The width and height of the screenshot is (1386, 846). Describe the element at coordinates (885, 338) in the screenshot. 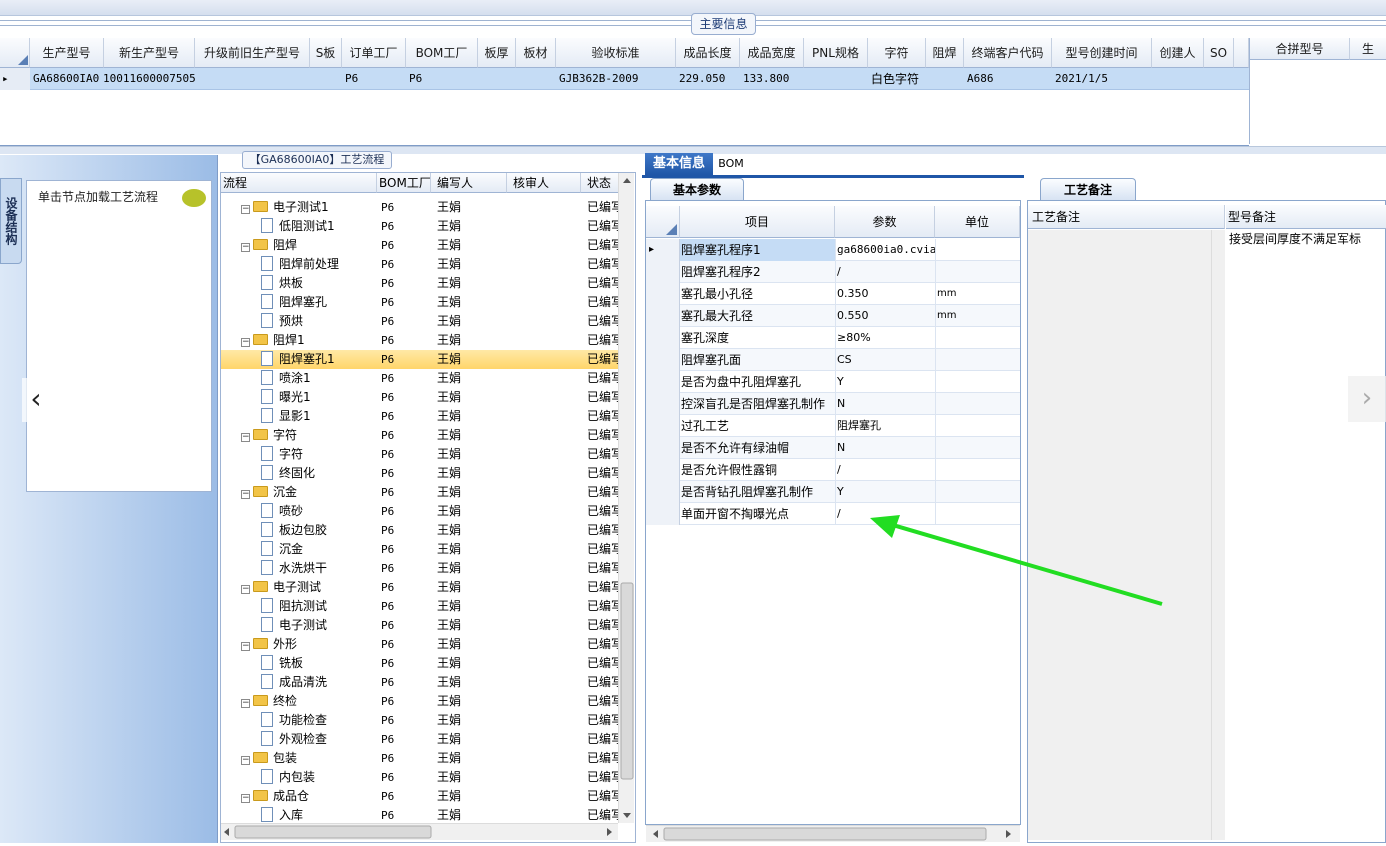

I see `param-value-field: ≥80%` at that location.